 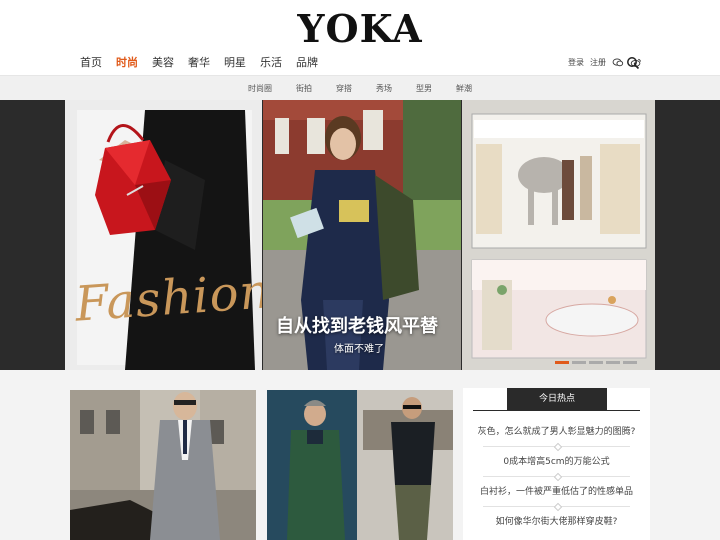 I want to click on hero-slide-bag: Fashion, so click(x=163, y=235).